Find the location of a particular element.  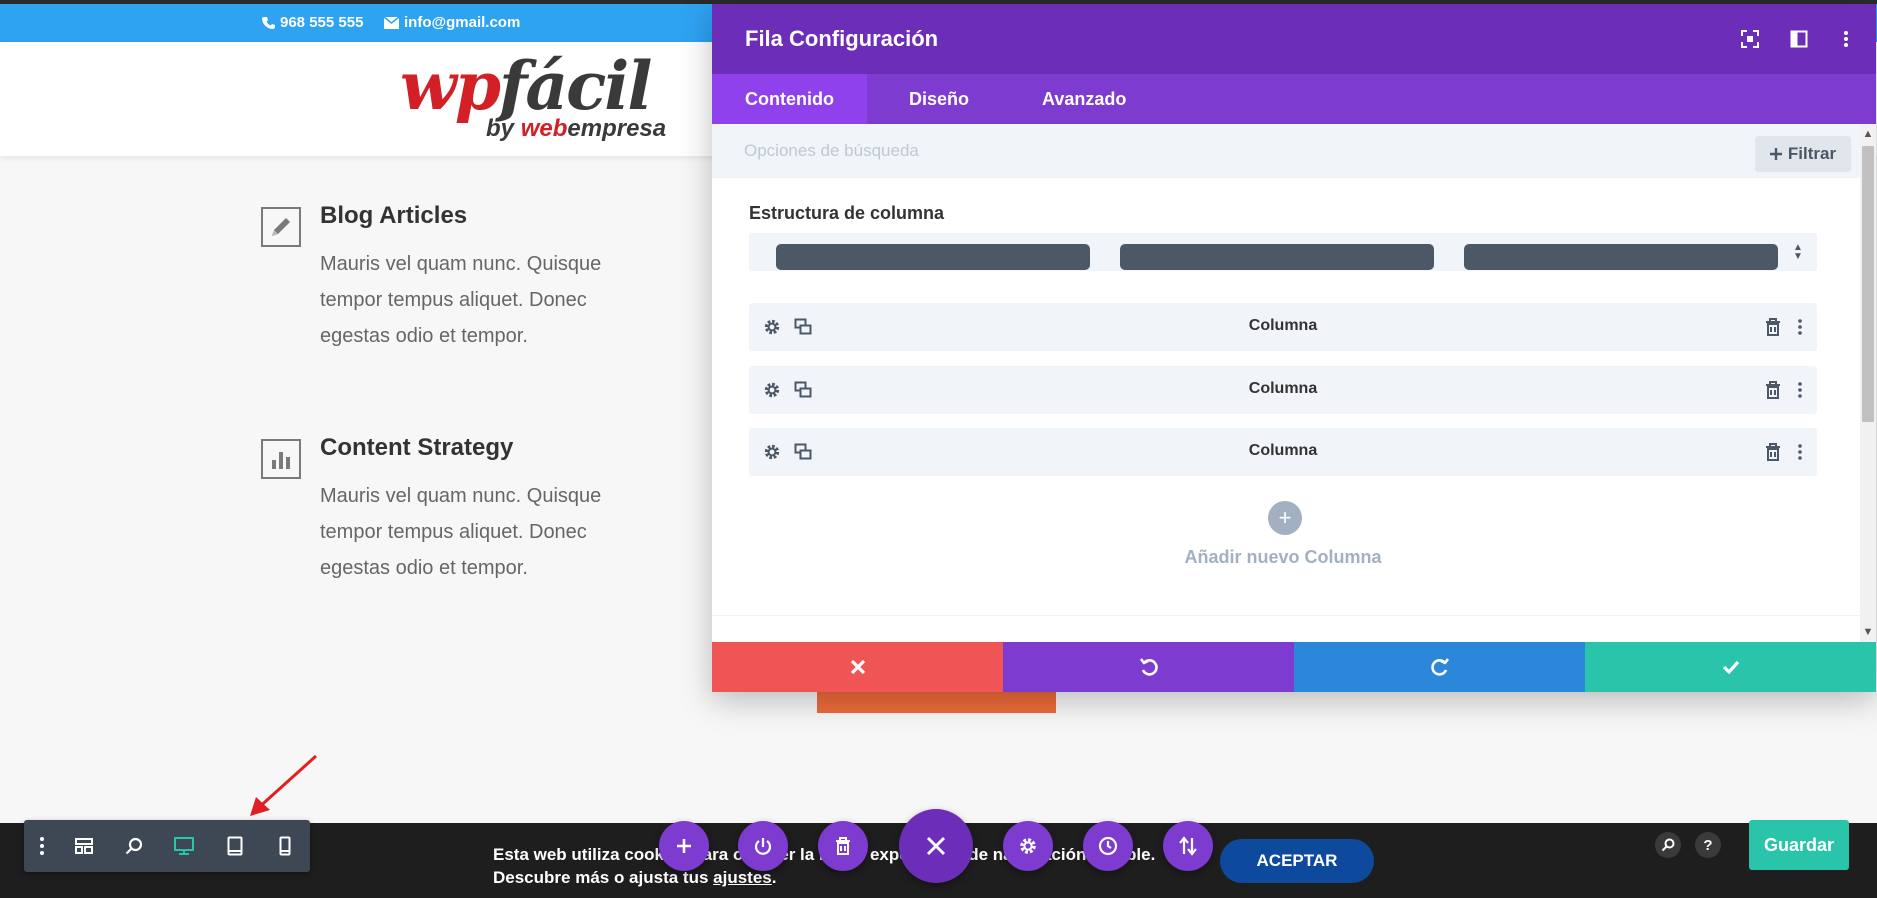

redo-icon is located at coordinates (1439, 667).